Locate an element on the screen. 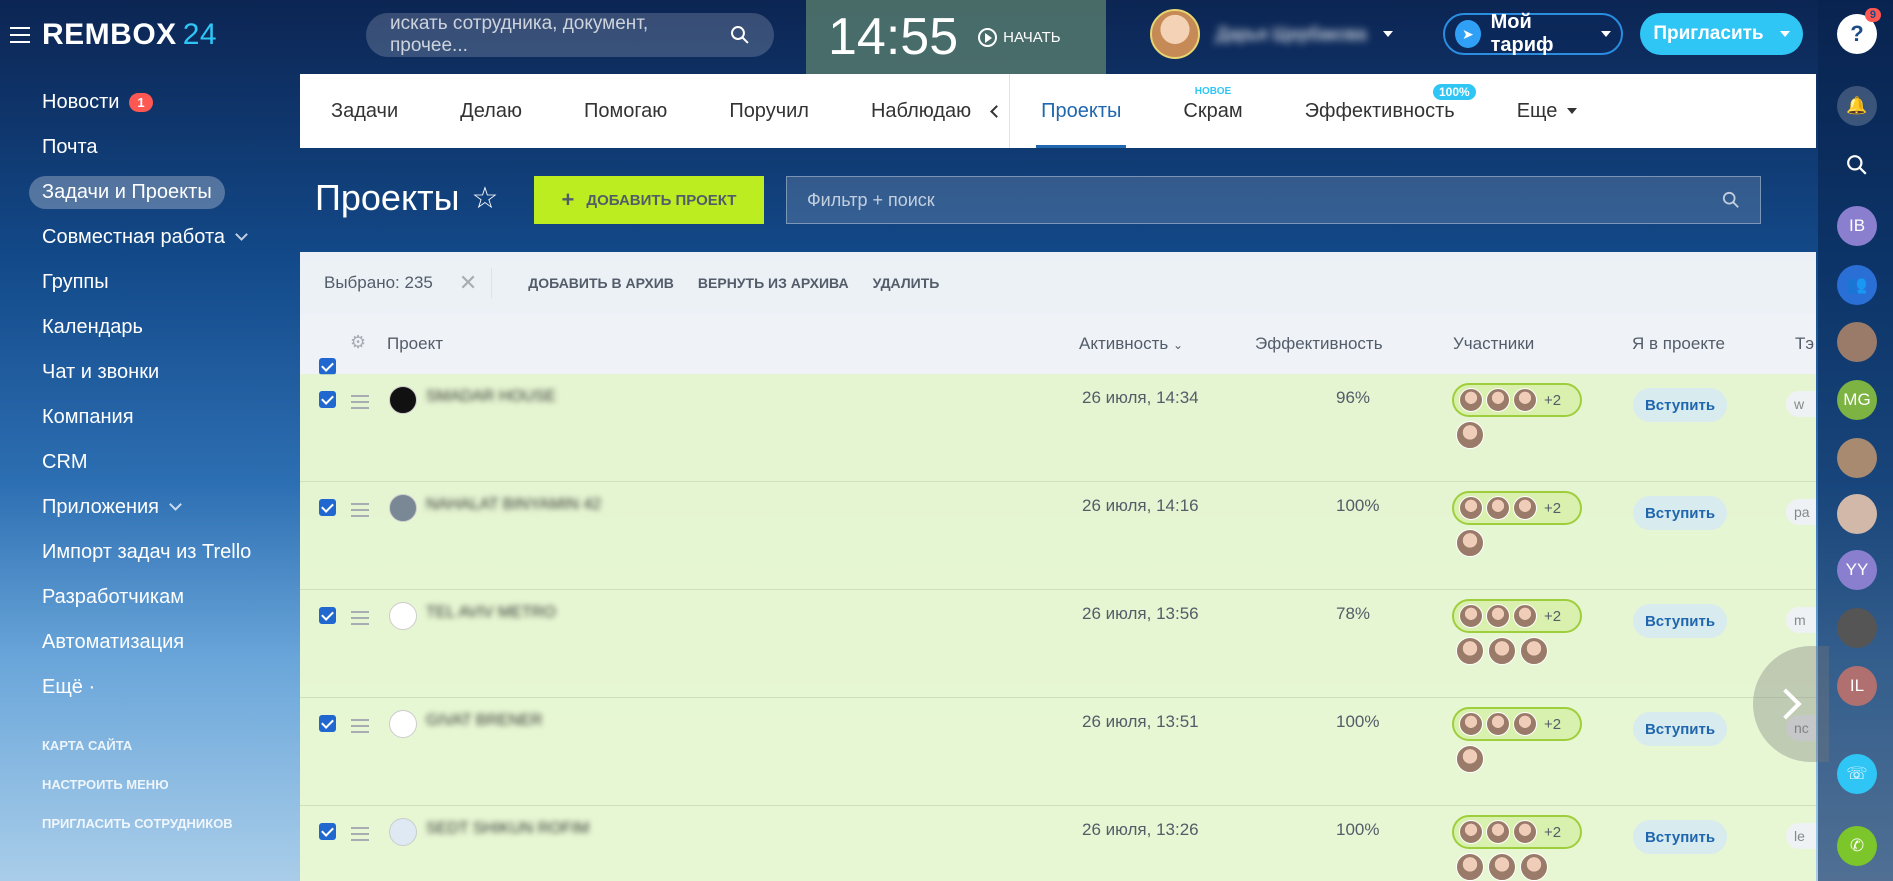  col-efficiency: Эффективность is located at coordinates (1319, 344).